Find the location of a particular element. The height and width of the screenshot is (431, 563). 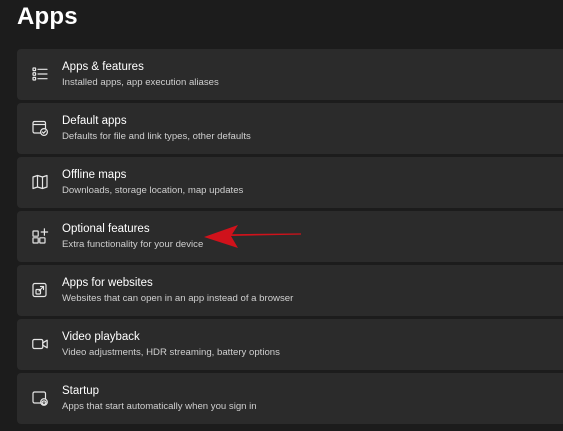

settings-item-title: Apps for websites is located at coordinates (107, 283).